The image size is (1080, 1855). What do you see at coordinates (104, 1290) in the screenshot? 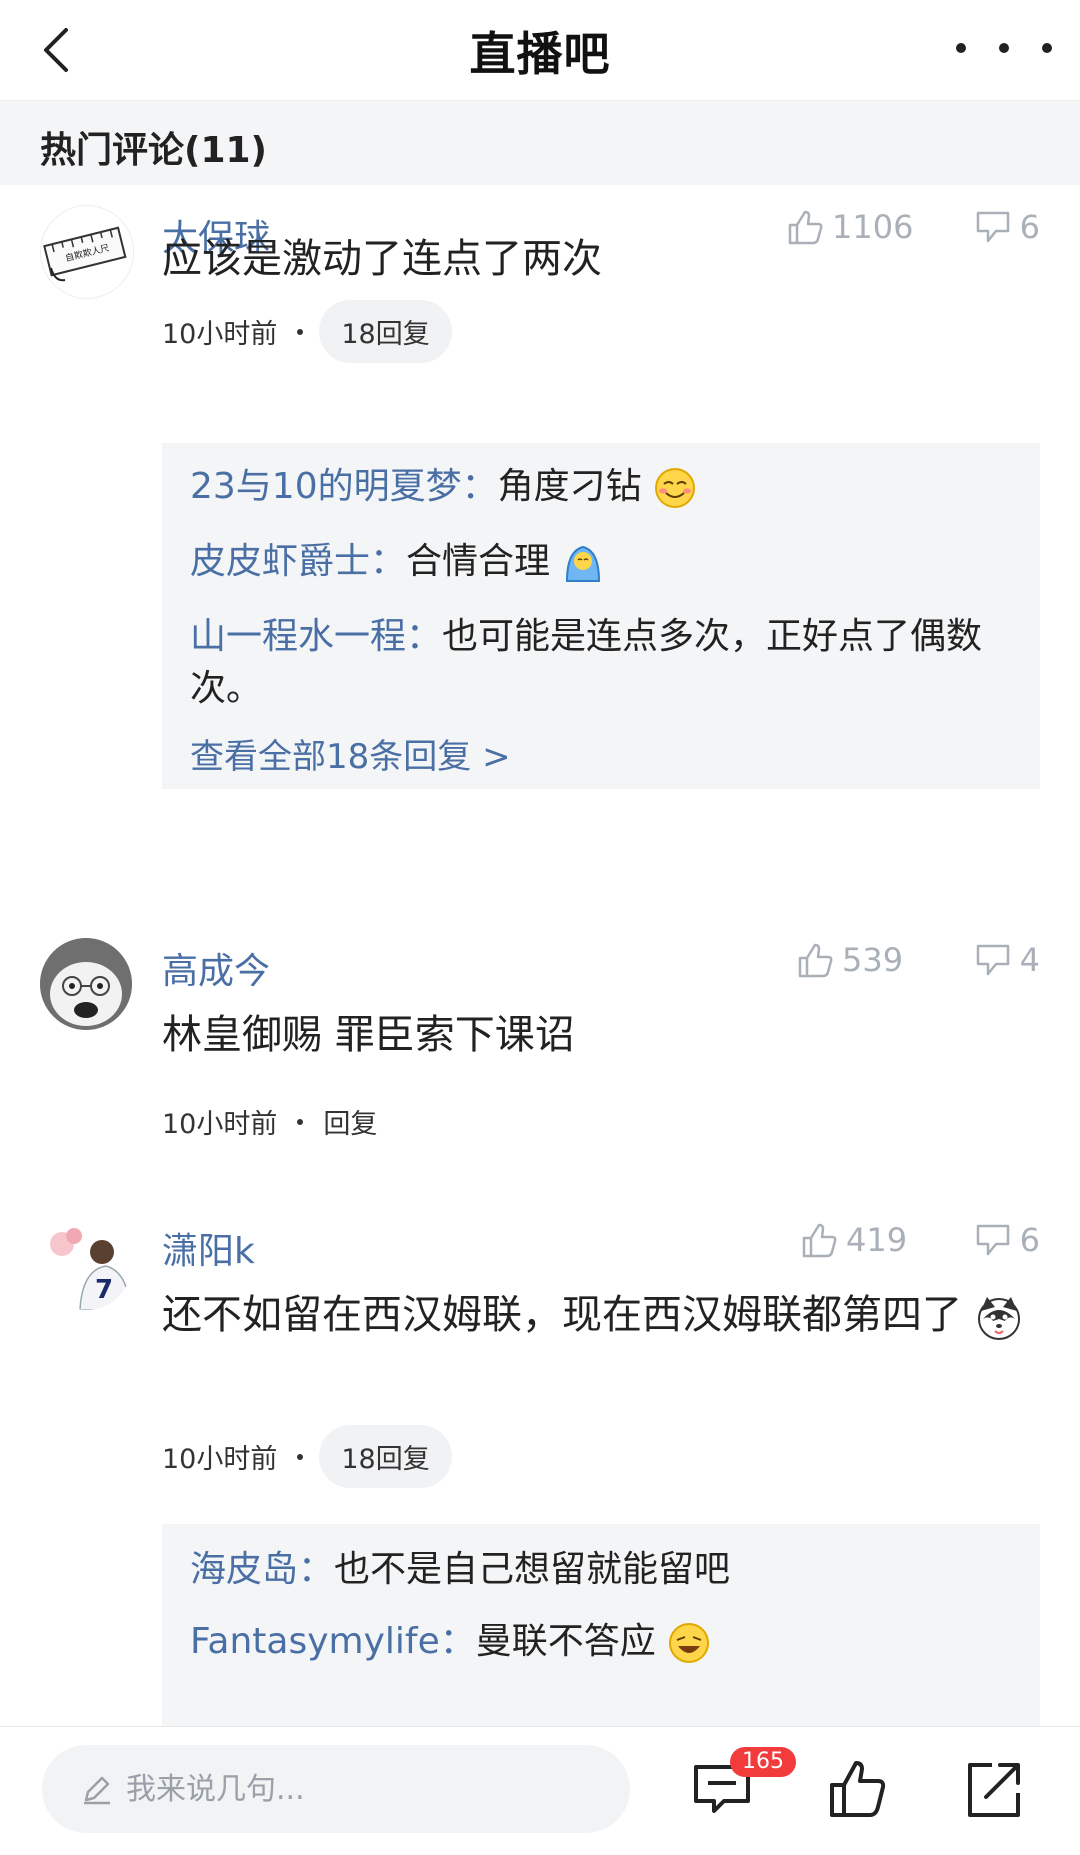
I see `svg-text: 7` at bounding box center [104, 1290].